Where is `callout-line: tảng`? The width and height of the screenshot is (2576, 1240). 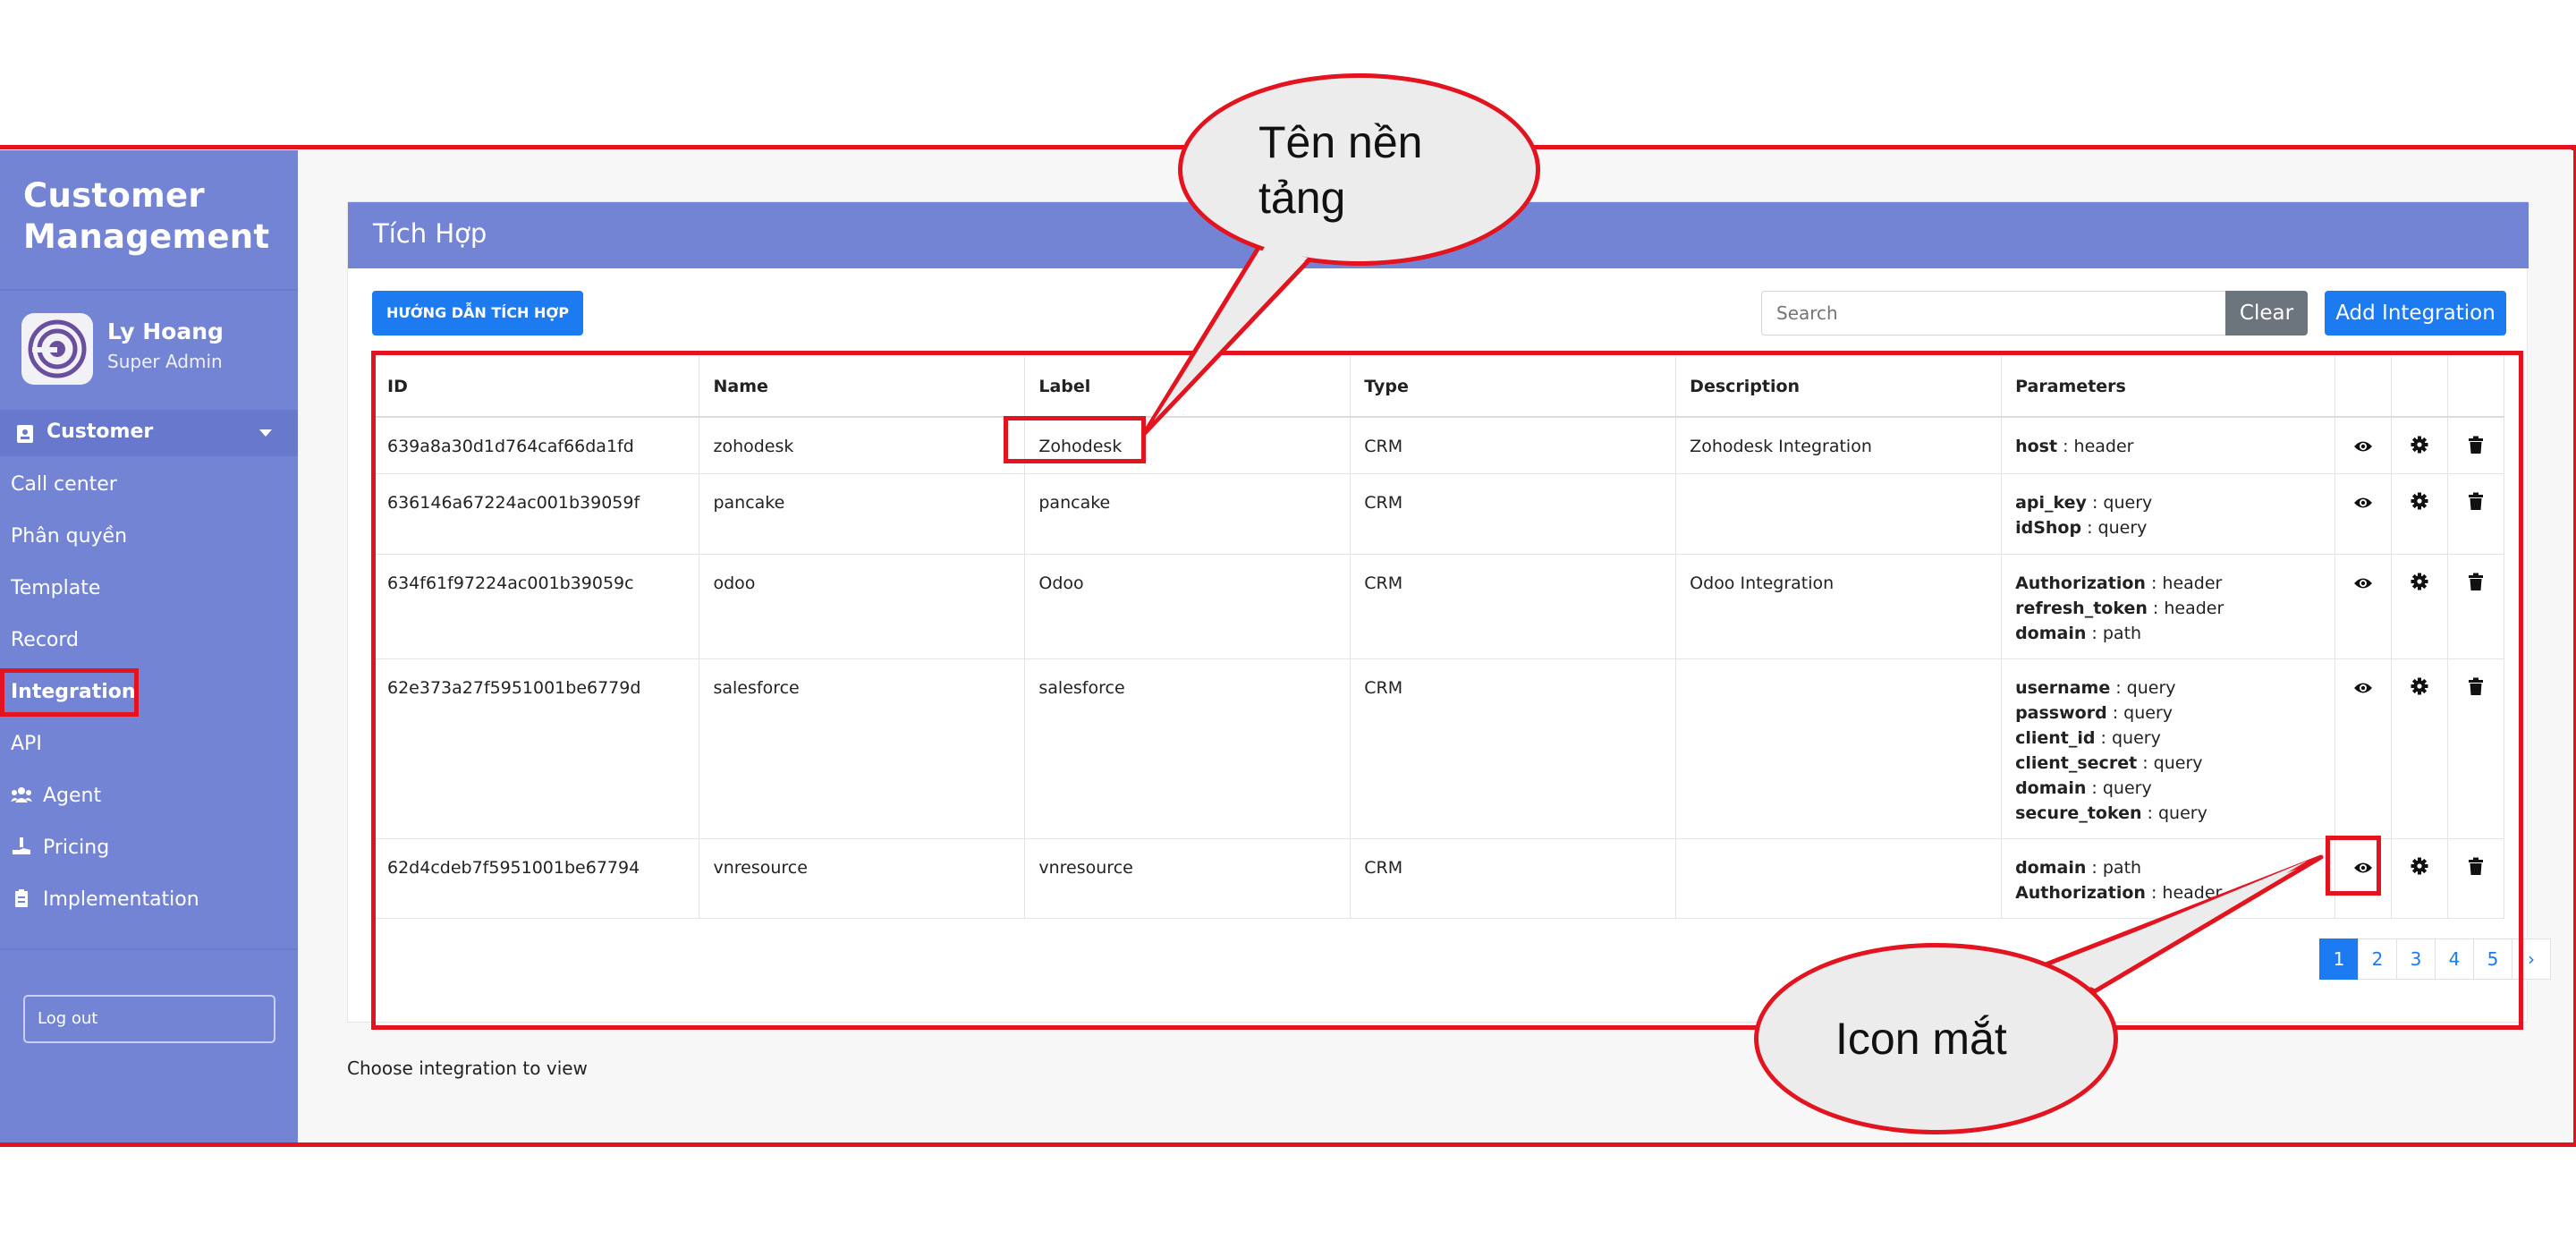 callout-line: tảng is located at coordinates (1302, 198).